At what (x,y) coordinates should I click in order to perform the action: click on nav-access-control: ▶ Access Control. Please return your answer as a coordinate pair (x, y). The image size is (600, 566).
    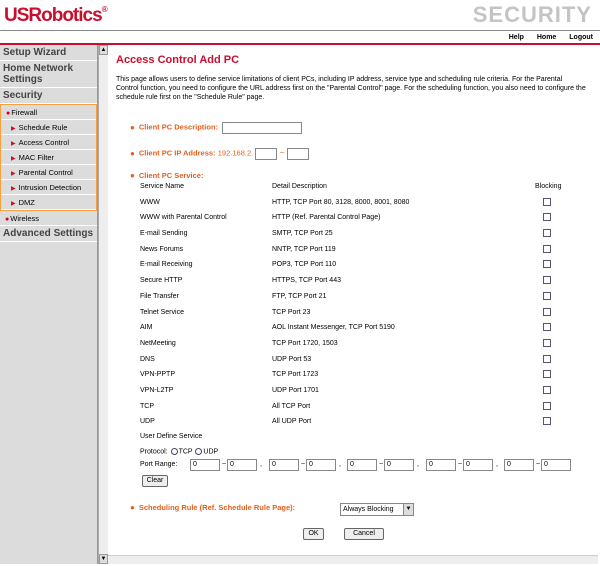
    Looking at the image, I should click on (48, 142).